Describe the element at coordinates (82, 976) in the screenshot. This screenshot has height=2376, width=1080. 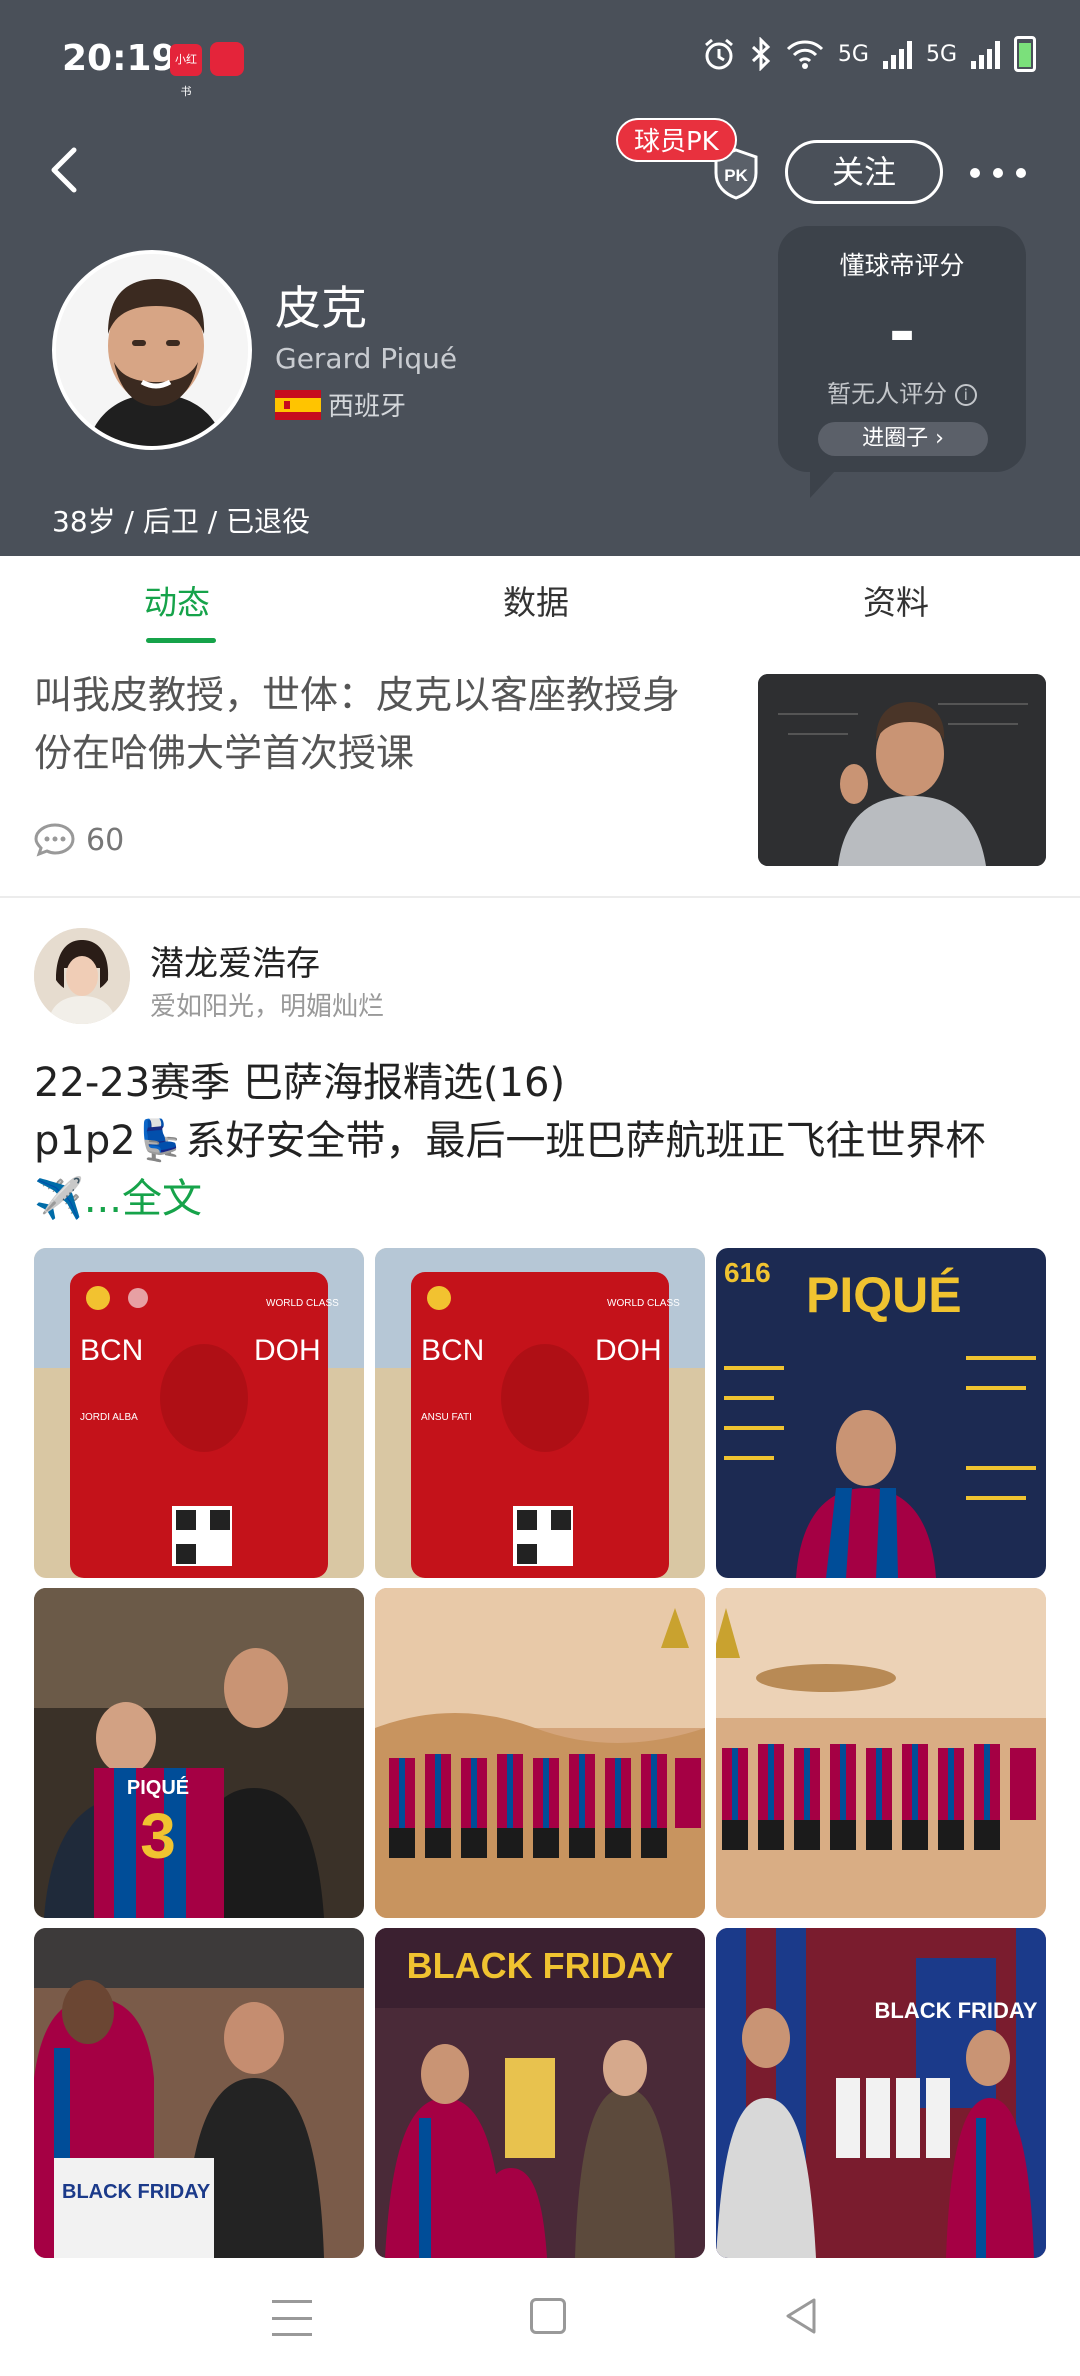
I see `post-user-avatar` at that location.